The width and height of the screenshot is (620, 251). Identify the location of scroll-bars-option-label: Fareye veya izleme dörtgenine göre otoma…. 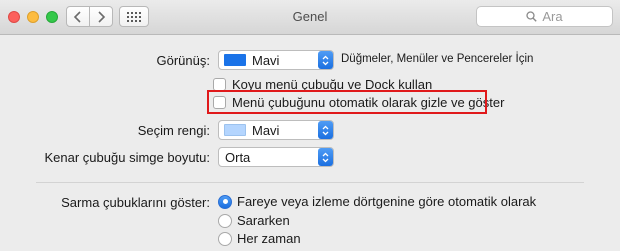
(387, 201).